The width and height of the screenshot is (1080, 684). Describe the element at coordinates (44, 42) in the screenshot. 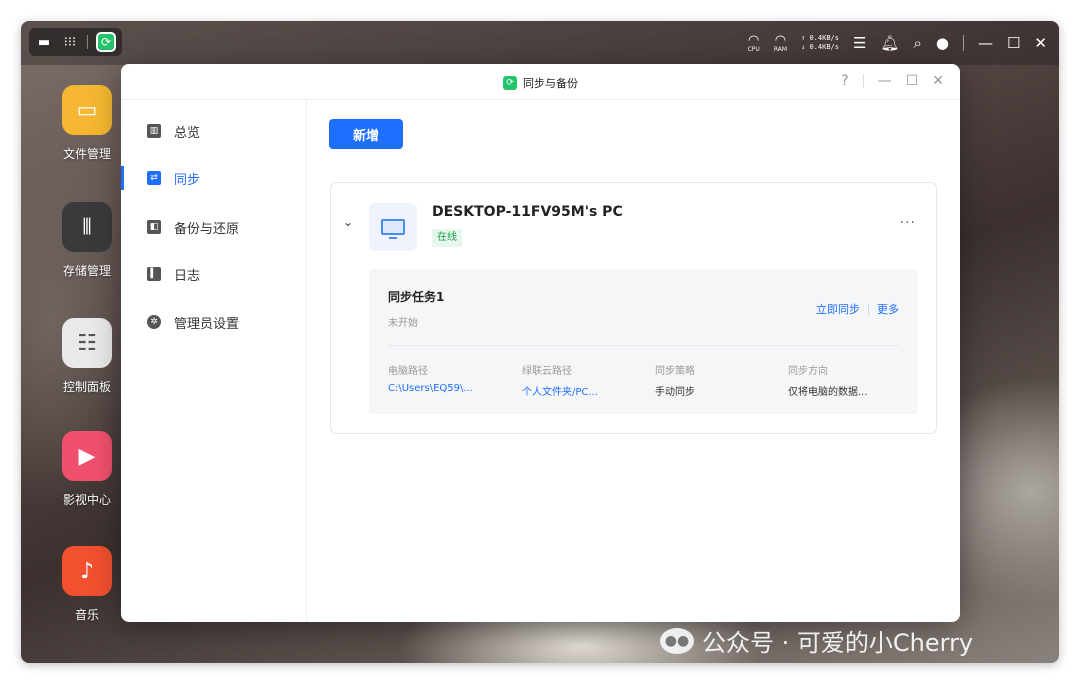

I see `monitor-icon: ▬` at that location.